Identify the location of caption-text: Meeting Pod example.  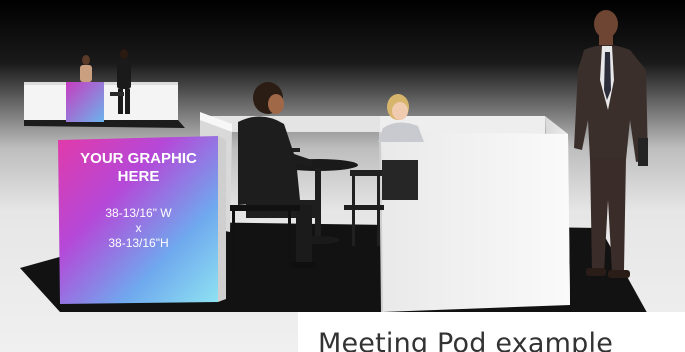
(466, 340).